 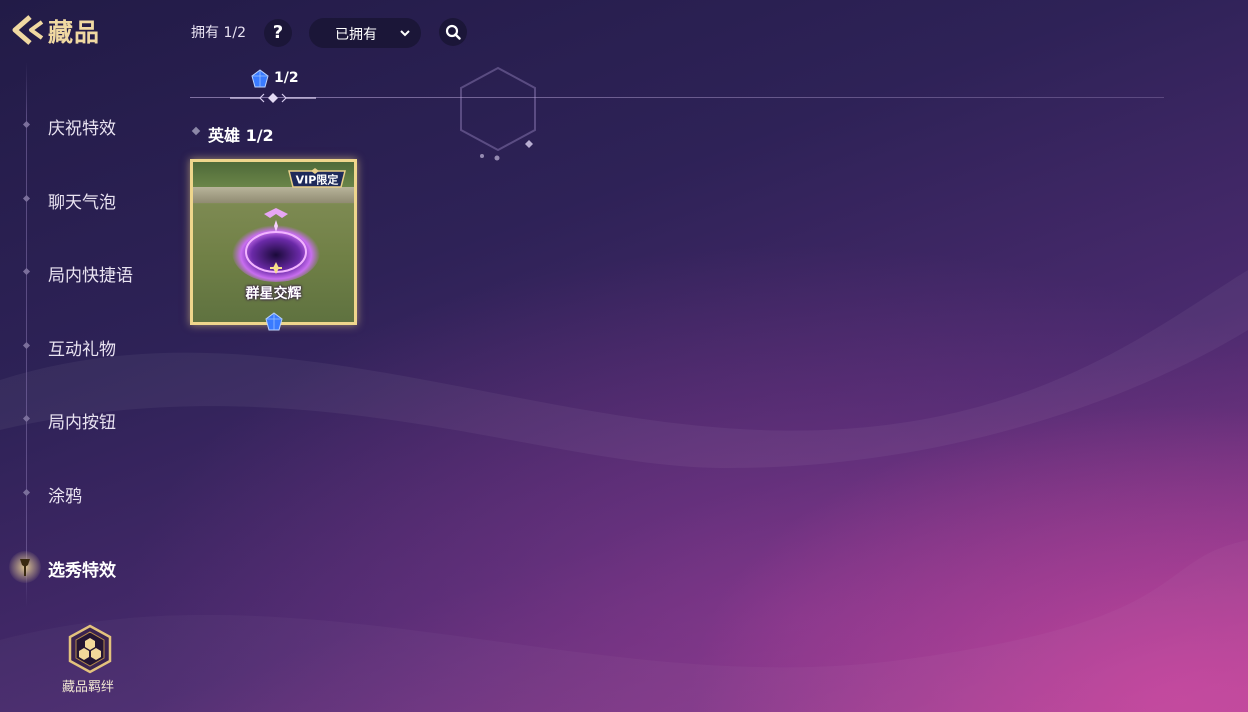 I want to click on hexagon-bond-icon, so click(x=90, y=649).